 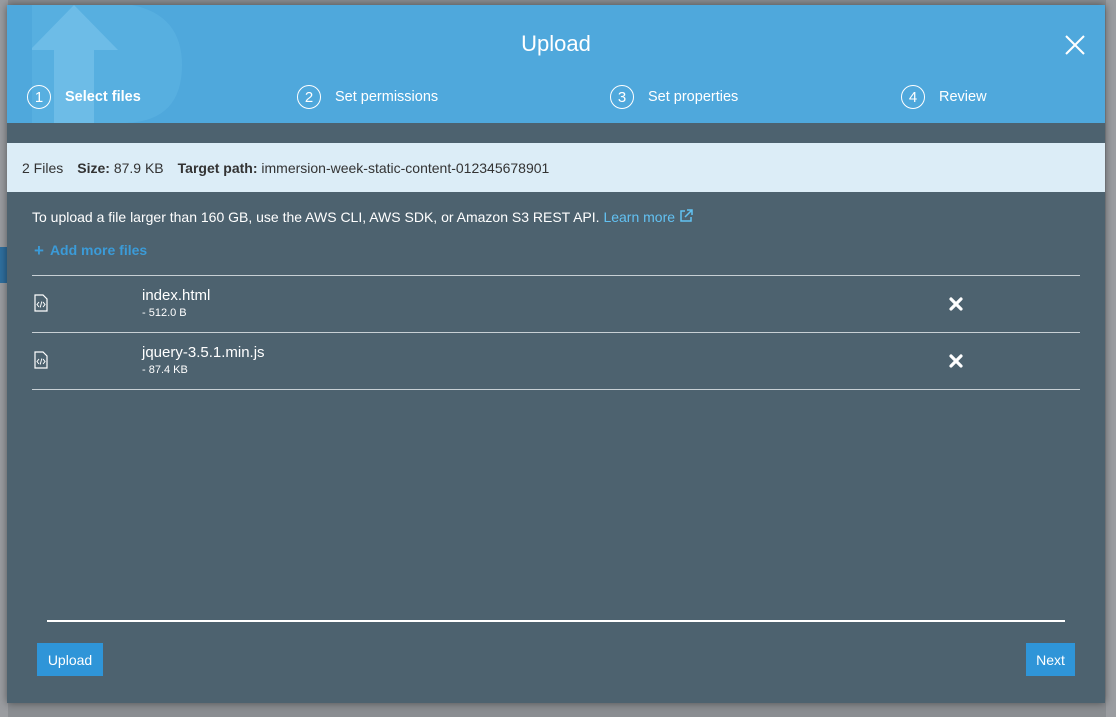 I want to click on learn-more-link: Learn more, so click(x=648, y=217).